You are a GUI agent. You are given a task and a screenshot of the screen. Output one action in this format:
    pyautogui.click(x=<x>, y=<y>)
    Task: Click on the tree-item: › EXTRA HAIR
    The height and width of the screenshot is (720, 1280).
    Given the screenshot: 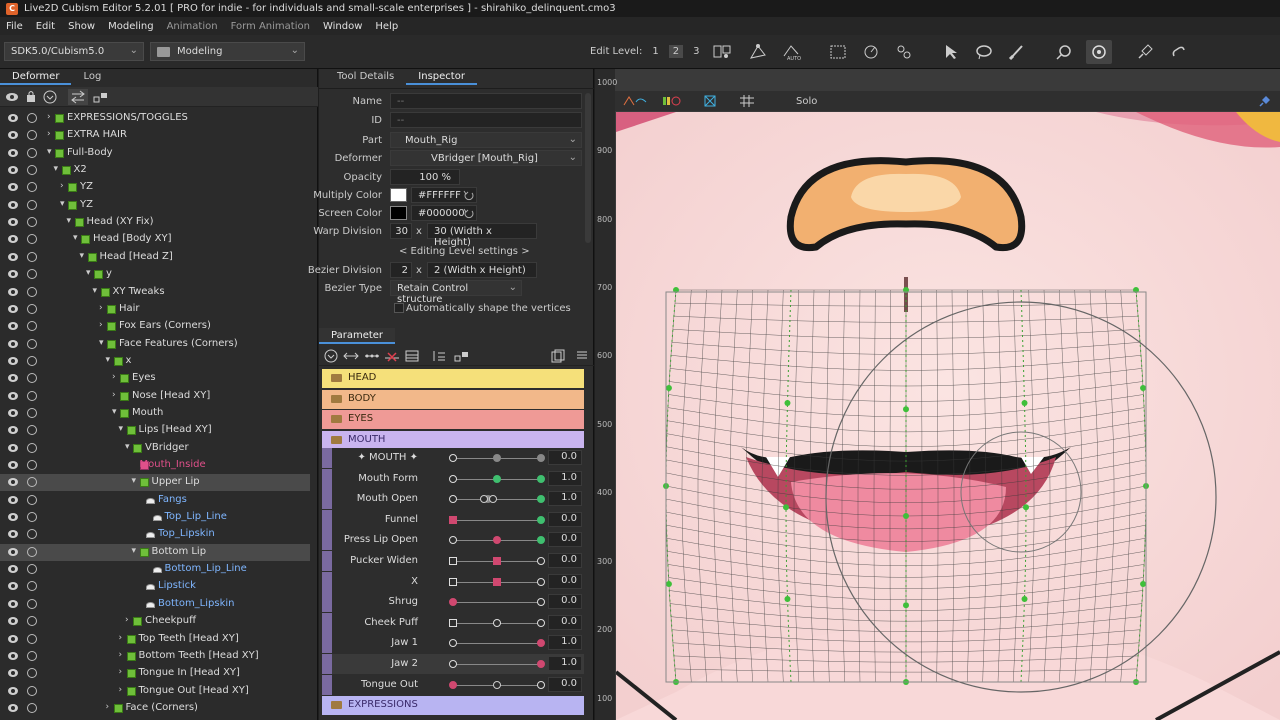 What is the action you would take?
    pyautogui.click(x=155, y=135)
    